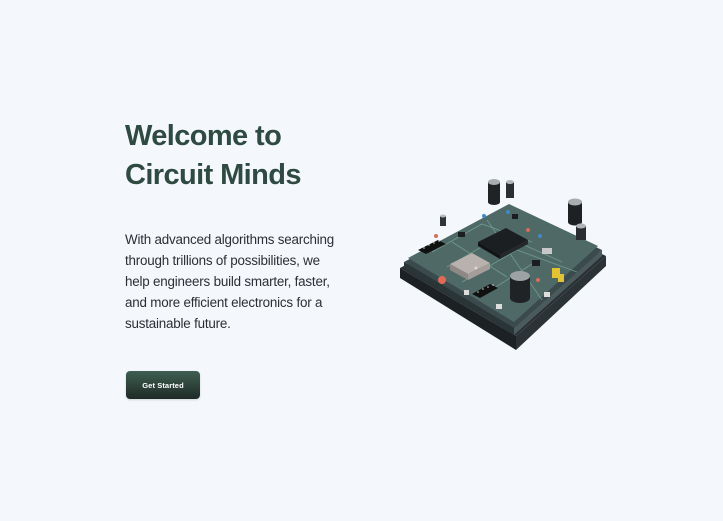 The width and height of the screenshot is (723, 521). I want to click on circuit-board-illustration, so click(507, 264).